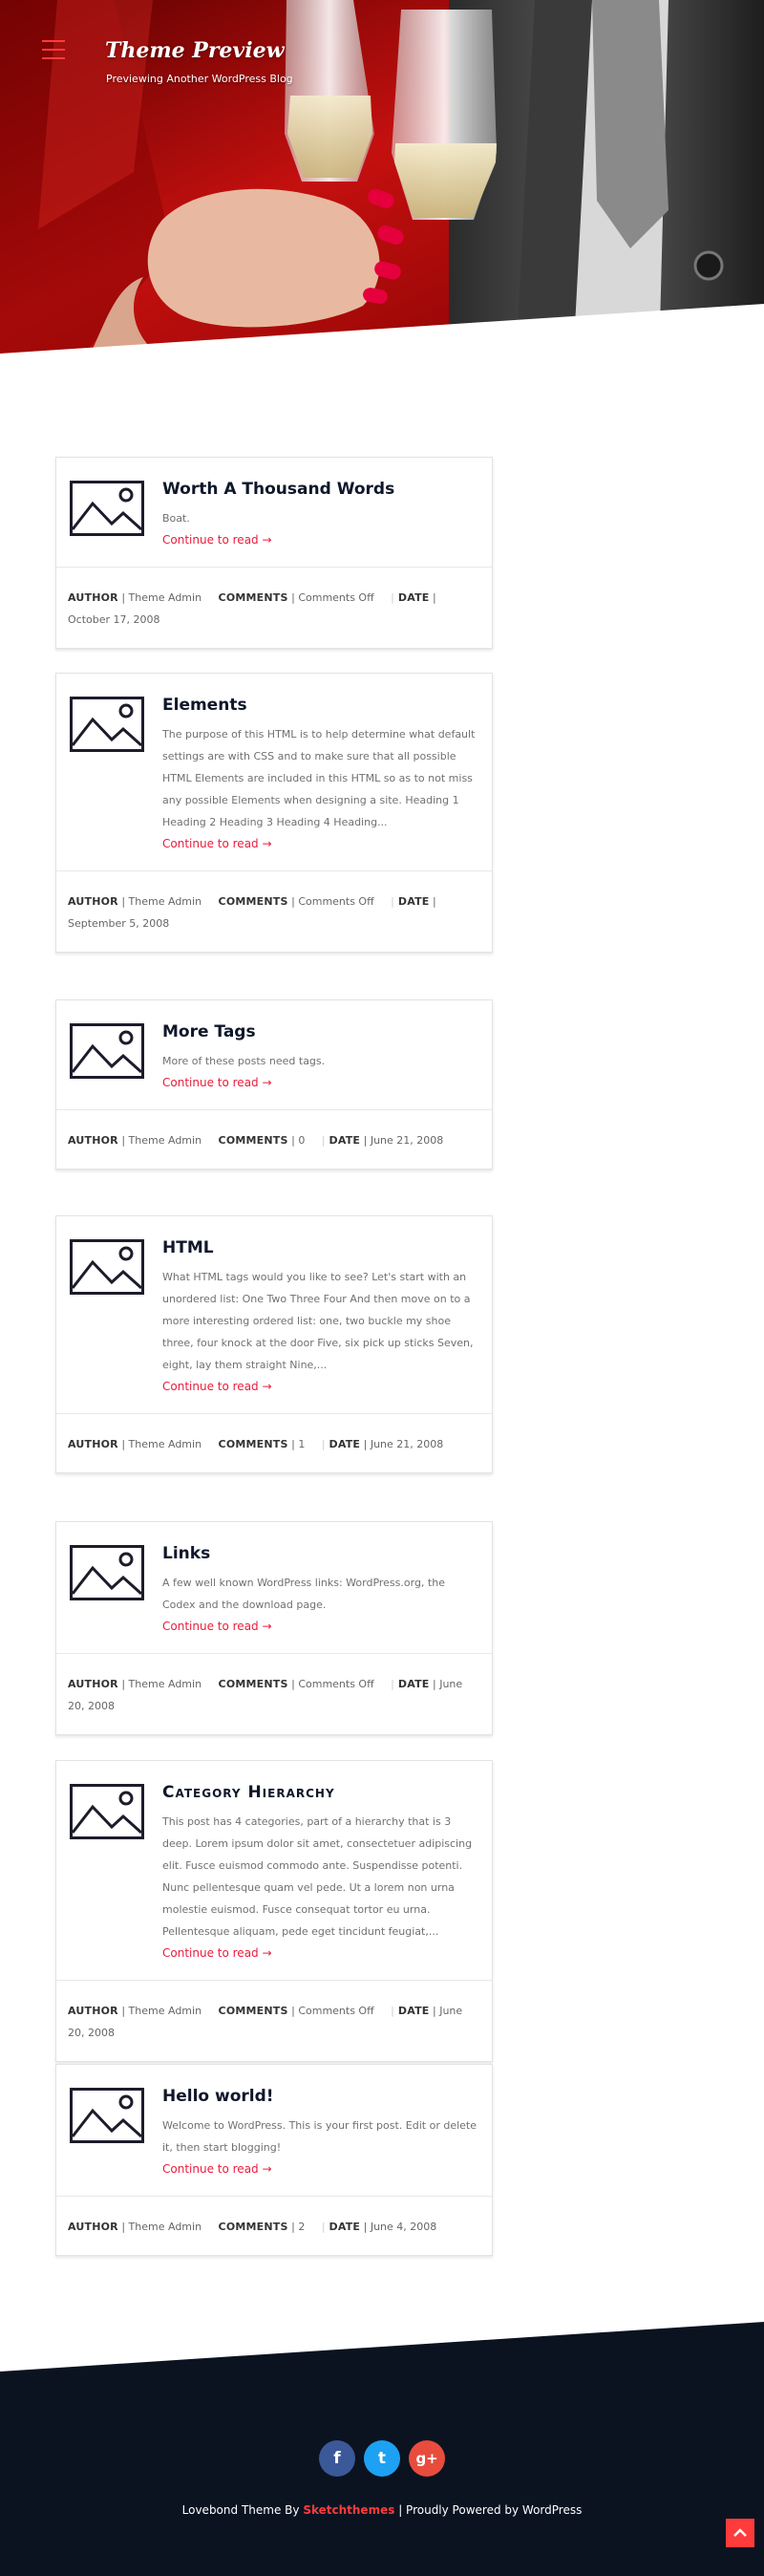  Describe the element at coordinates (240, 2510) in the screenshot. I see `credit-prefix: Lovebond Theme By` at that location.